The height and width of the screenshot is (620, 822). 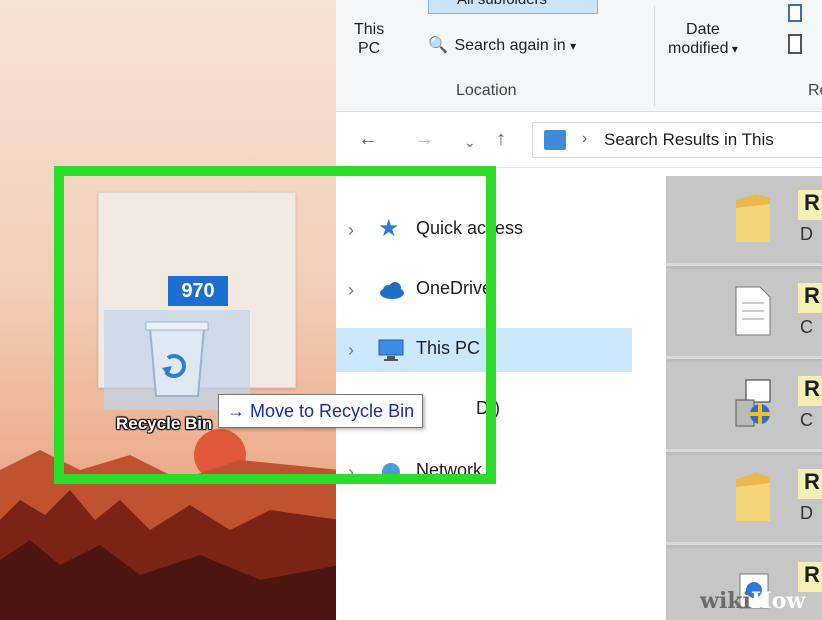 I want to click on up-arrow-icon: ↑, so click(x=501, y=139).